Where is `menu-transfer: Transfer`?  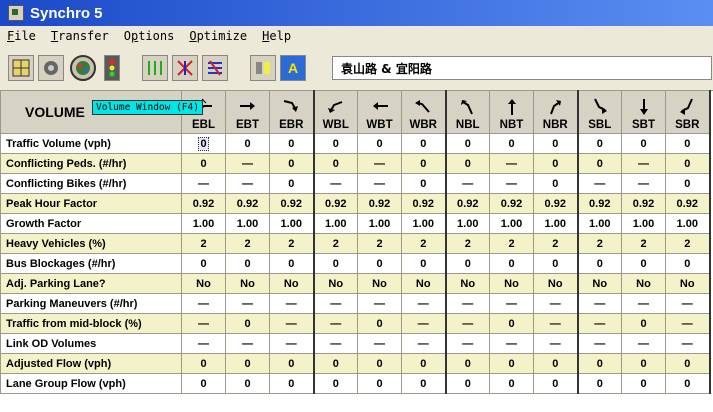
menu-transfer: Transfer is located at coordinates (80, 36).